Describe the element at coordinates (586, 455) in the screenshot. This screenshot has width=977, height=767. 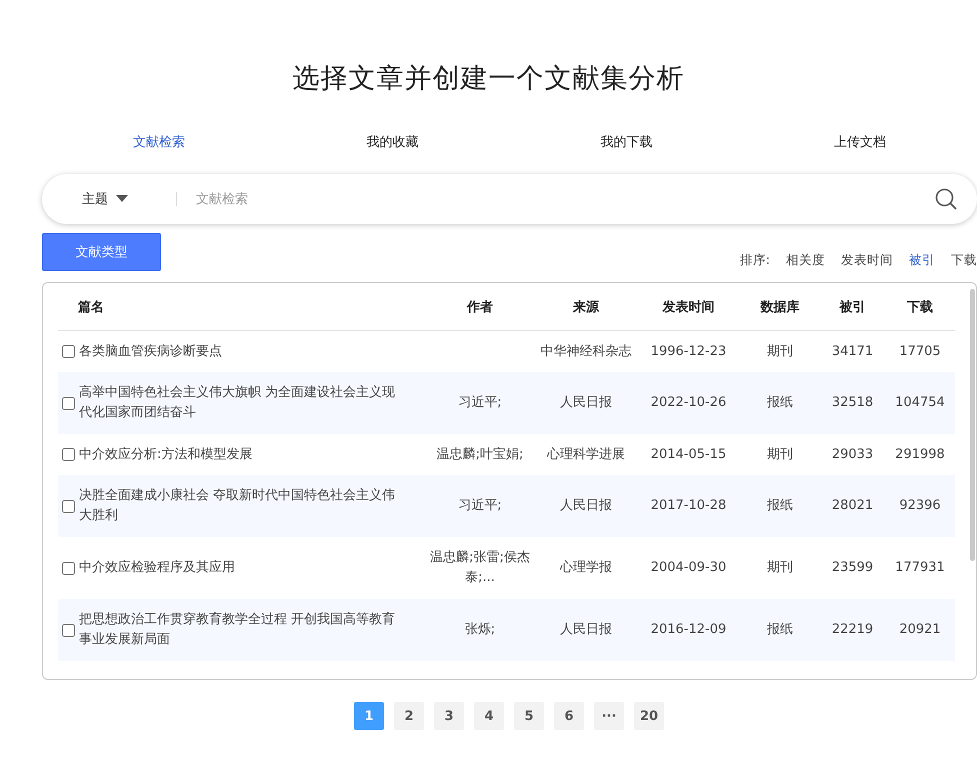
I see `table-cell-text: 心理科学进展` at that location.